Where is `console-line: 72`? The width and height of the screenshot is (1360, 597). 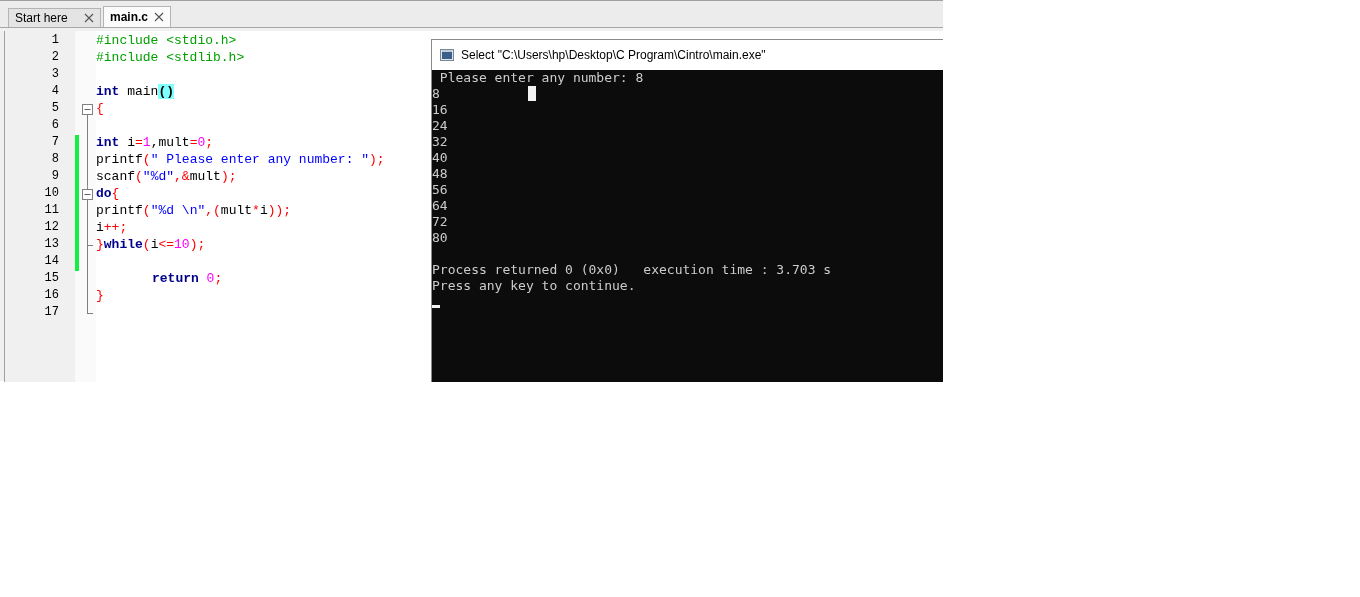 console-line: 72 is located at coordinates (440, 222).